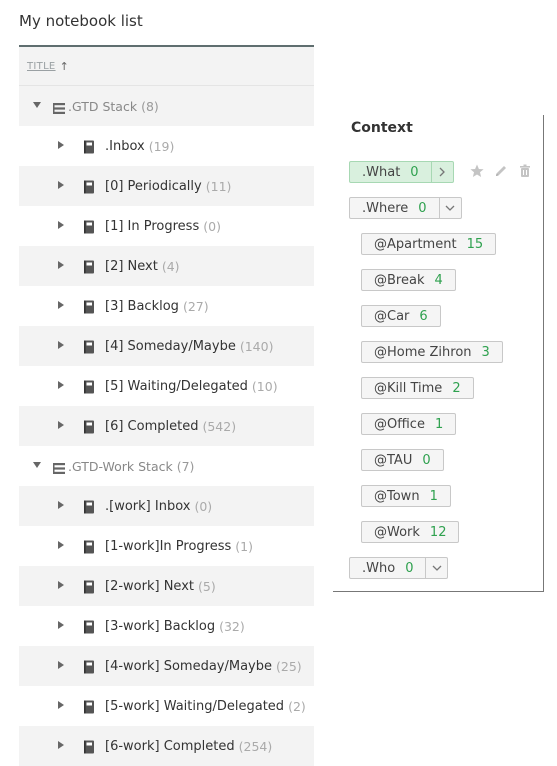 The height and width of the screenshot is (766, 557). I want to click on note-count: (27), so click(195, 306).